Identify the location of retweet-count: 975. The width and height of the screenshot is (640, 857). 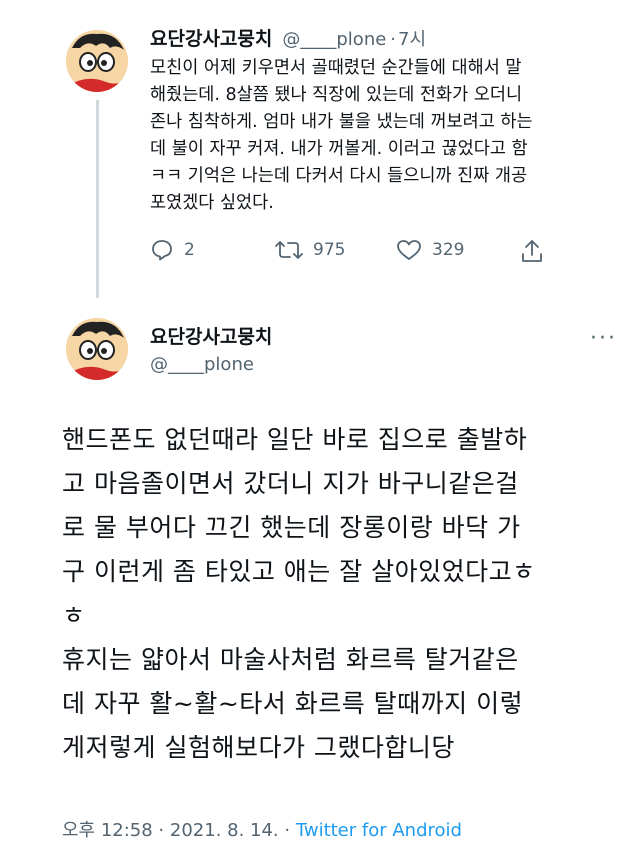
(329, 250).